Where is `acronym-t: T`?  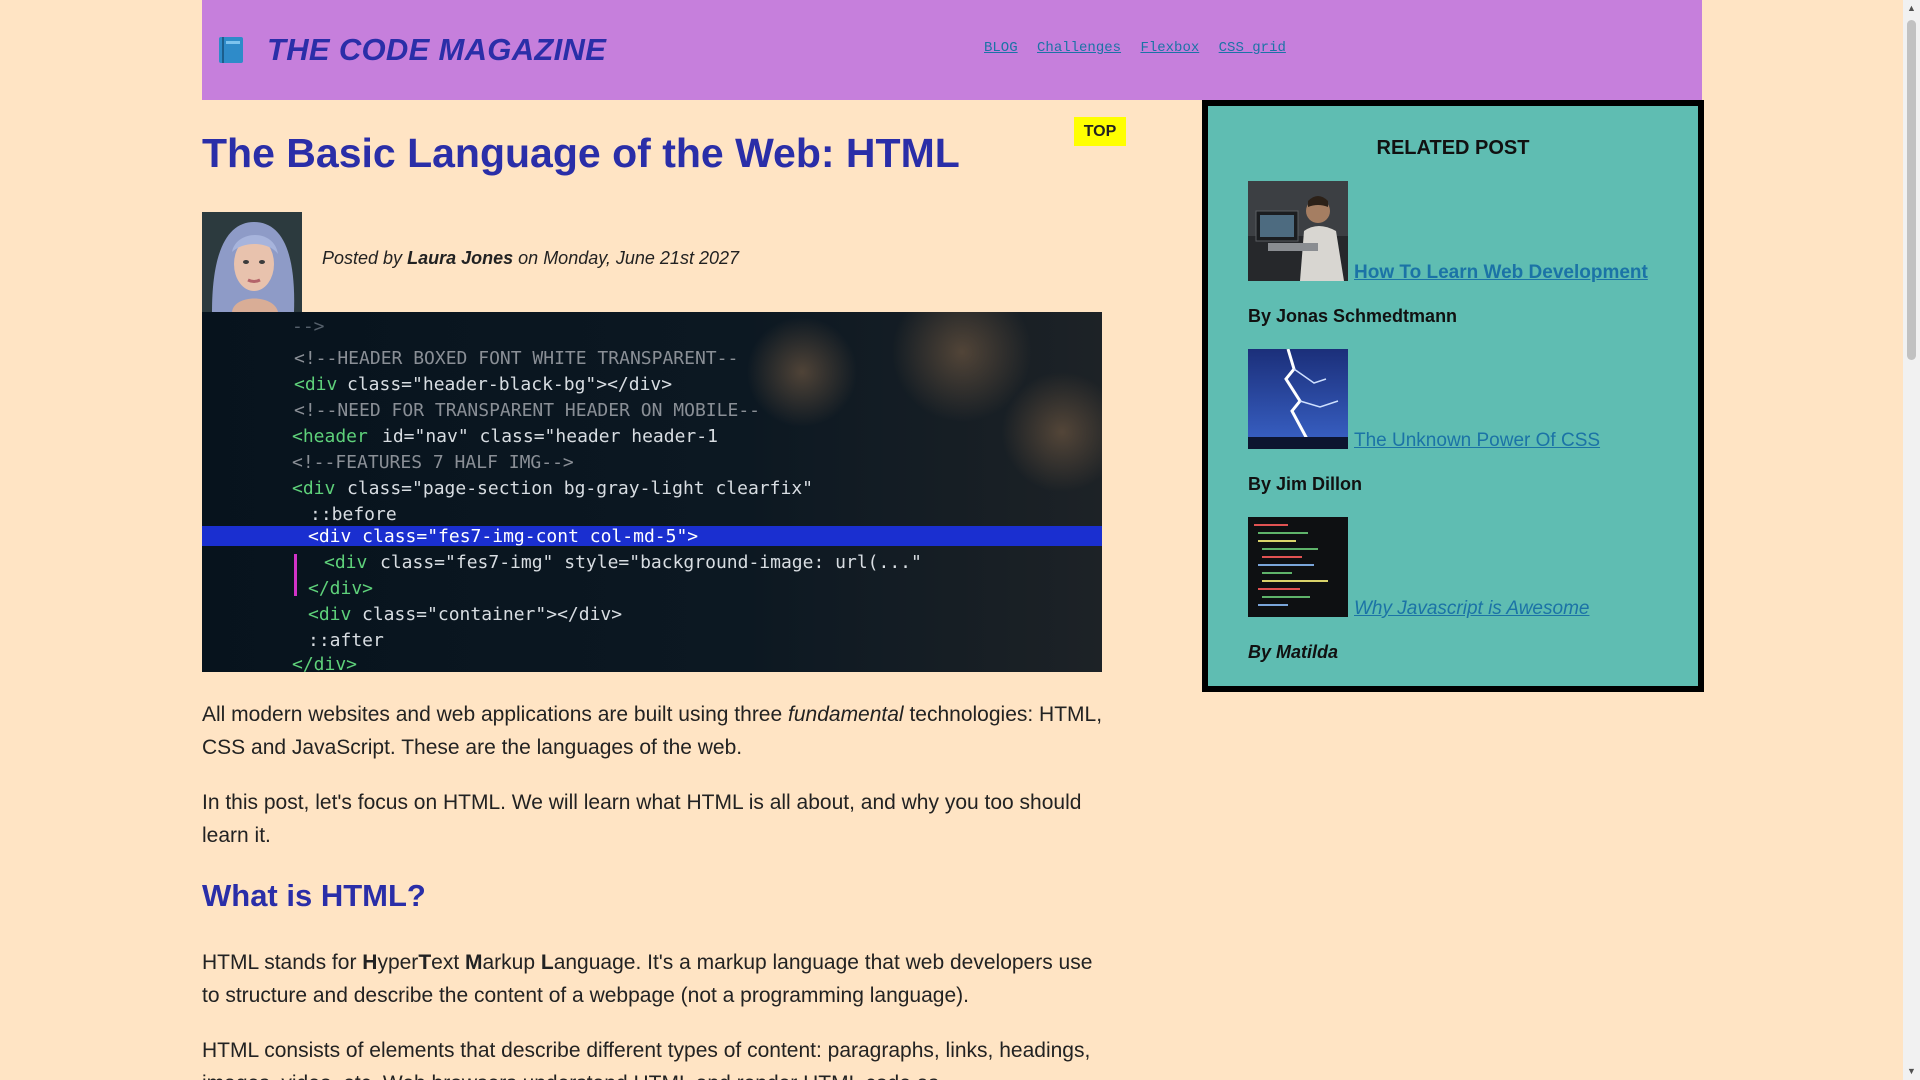
acronym-t: T is located at coordinates (425, 962).